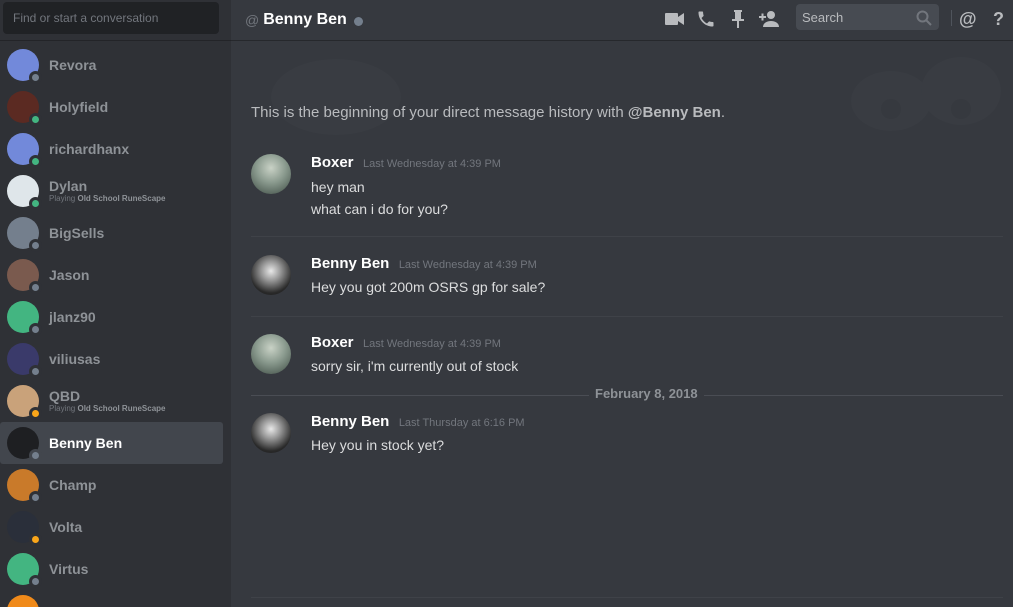 The width and height of the screenshot is (1013, 607). I want to click on dm-text: jlanz90, so click(72, 317).